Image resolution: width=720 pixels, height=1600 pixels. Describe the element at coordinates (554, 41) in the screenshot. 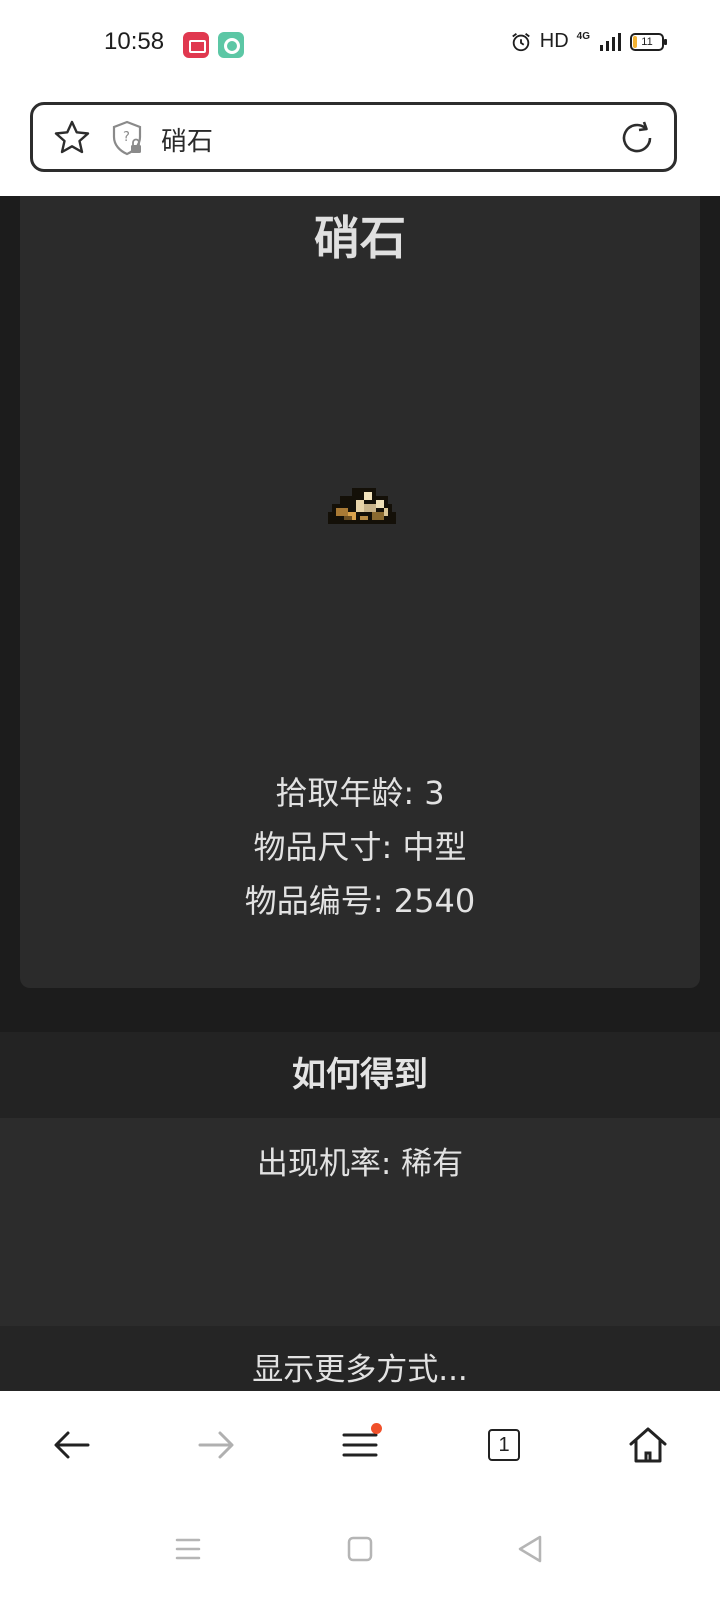

I see `hd-label: HD` at that location.